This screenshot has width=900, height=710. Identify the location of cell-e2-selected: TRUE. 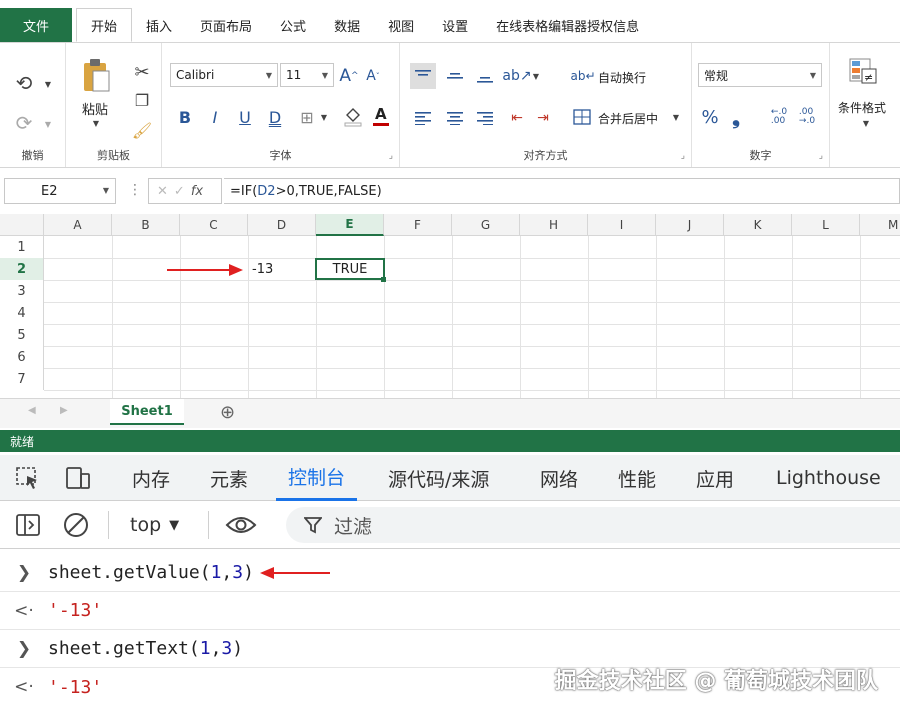
(350, 269).